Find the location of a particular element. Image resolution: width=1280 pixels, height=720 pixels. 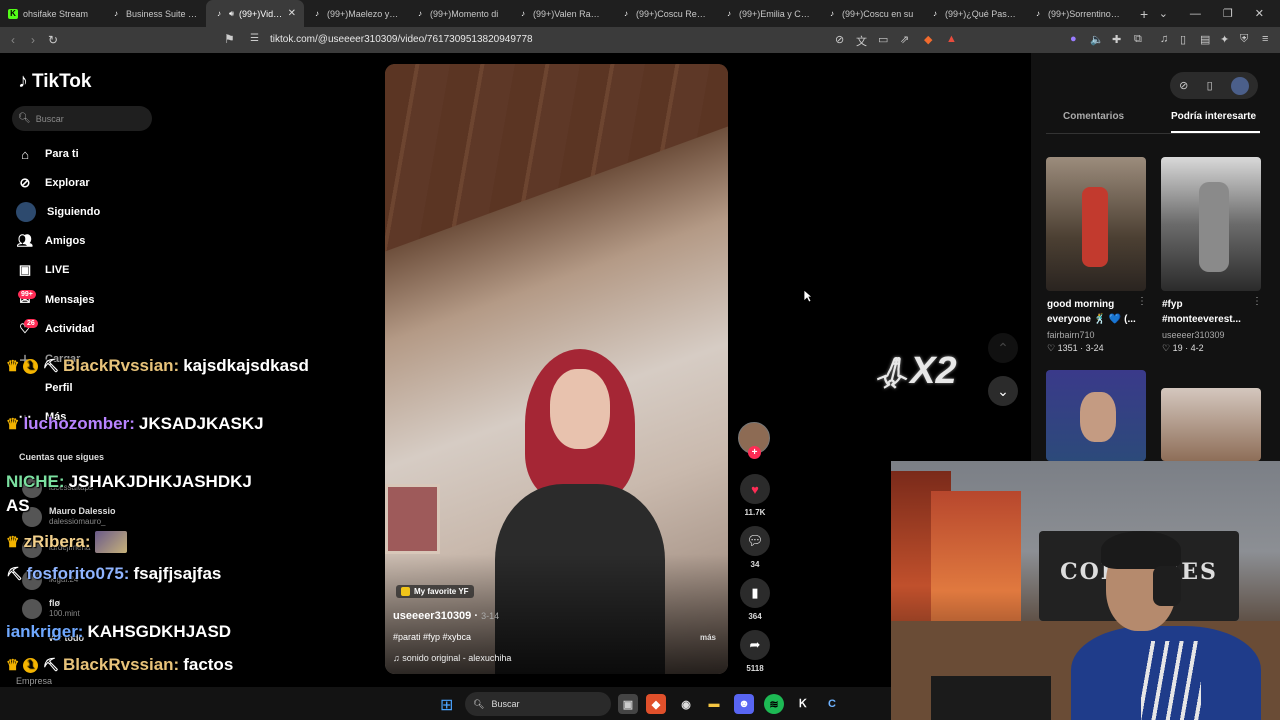

following-account: flø 100.mint is located at coordinates (51, 608).